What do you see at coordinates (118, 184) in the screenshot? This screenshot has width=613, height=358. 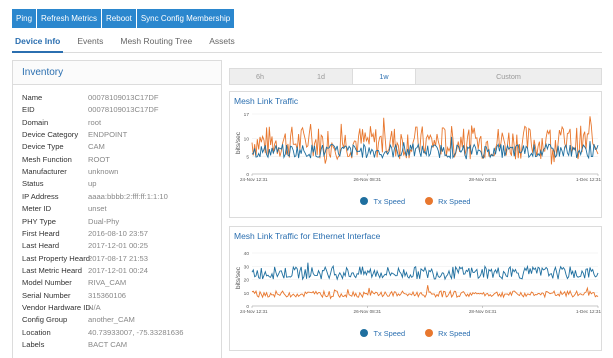 I see `inventory-row: Status up` at bounding box center [118, 184].